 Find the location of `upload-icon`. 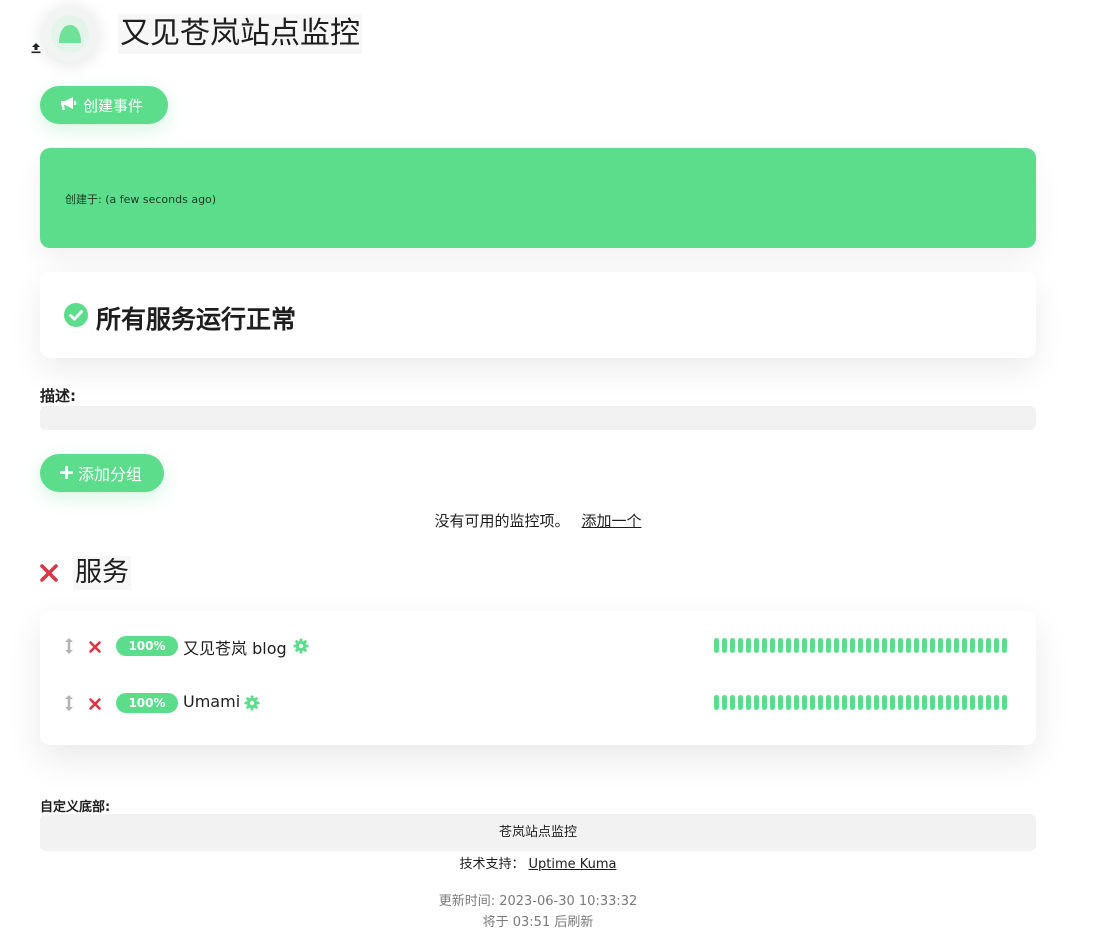

upload-icon is located at coordinates (36, 46).